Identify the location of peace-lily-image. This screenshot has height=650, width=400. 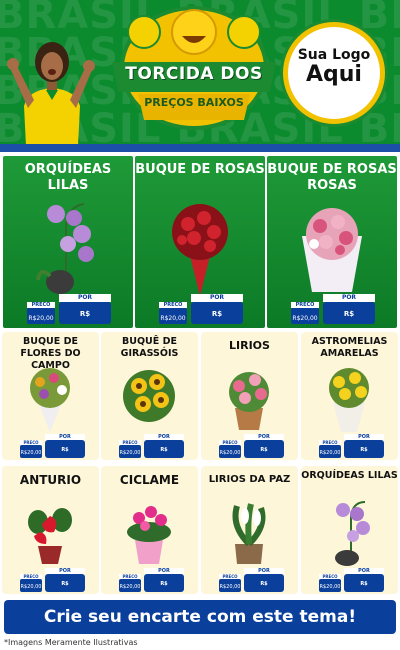
(249, 533).